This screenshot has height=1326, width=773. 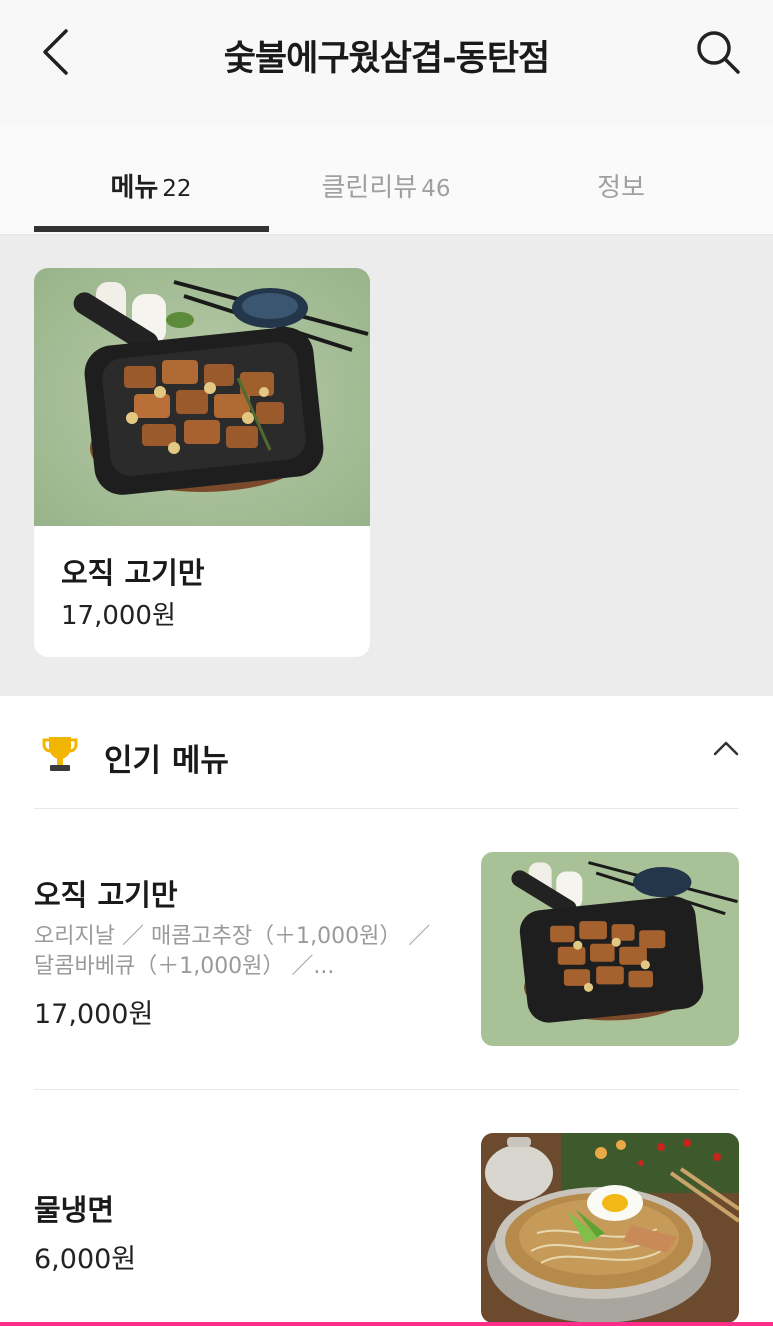 I want to click on store-title: 숯불에구웠삼겹-동탄점, so click(x=387, y=59).